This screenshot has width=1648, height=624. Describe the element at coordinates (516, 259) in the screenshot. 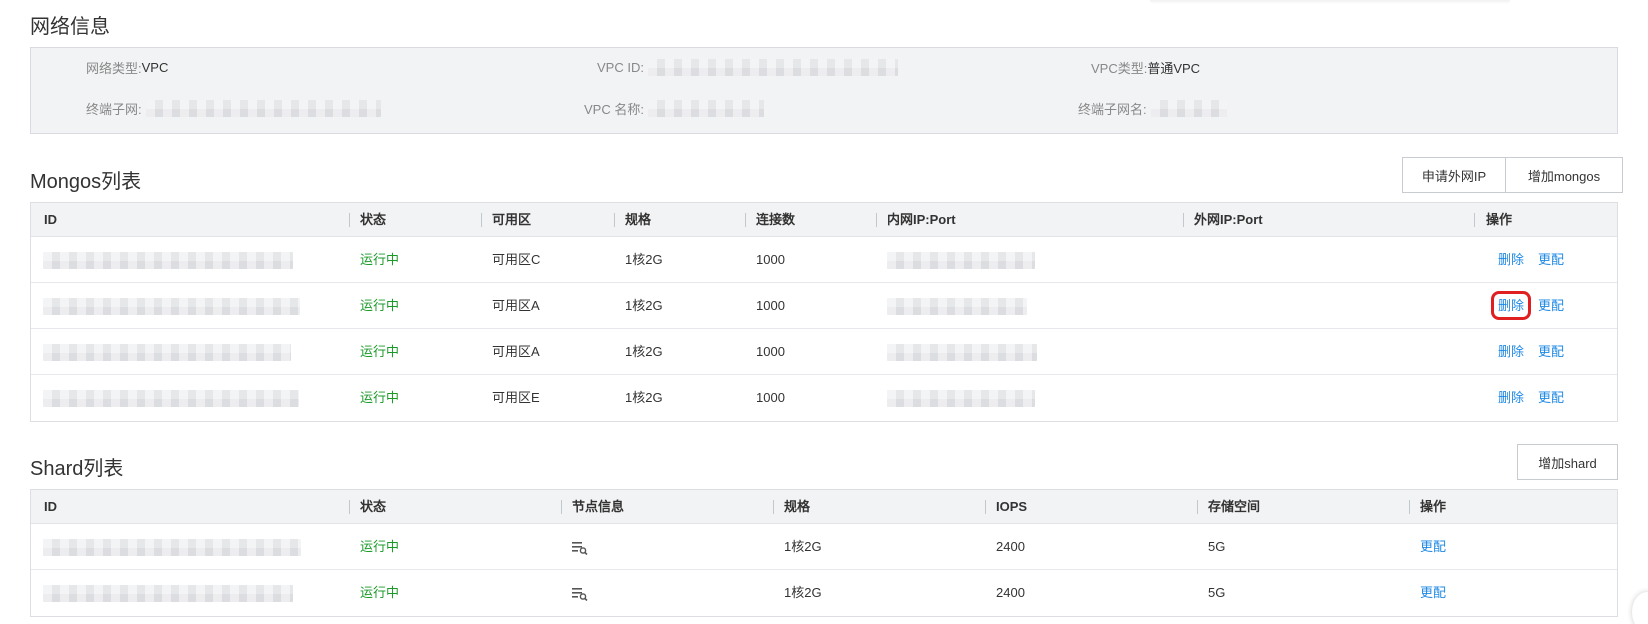

I see `zone-cell: 可用区C` at that location.